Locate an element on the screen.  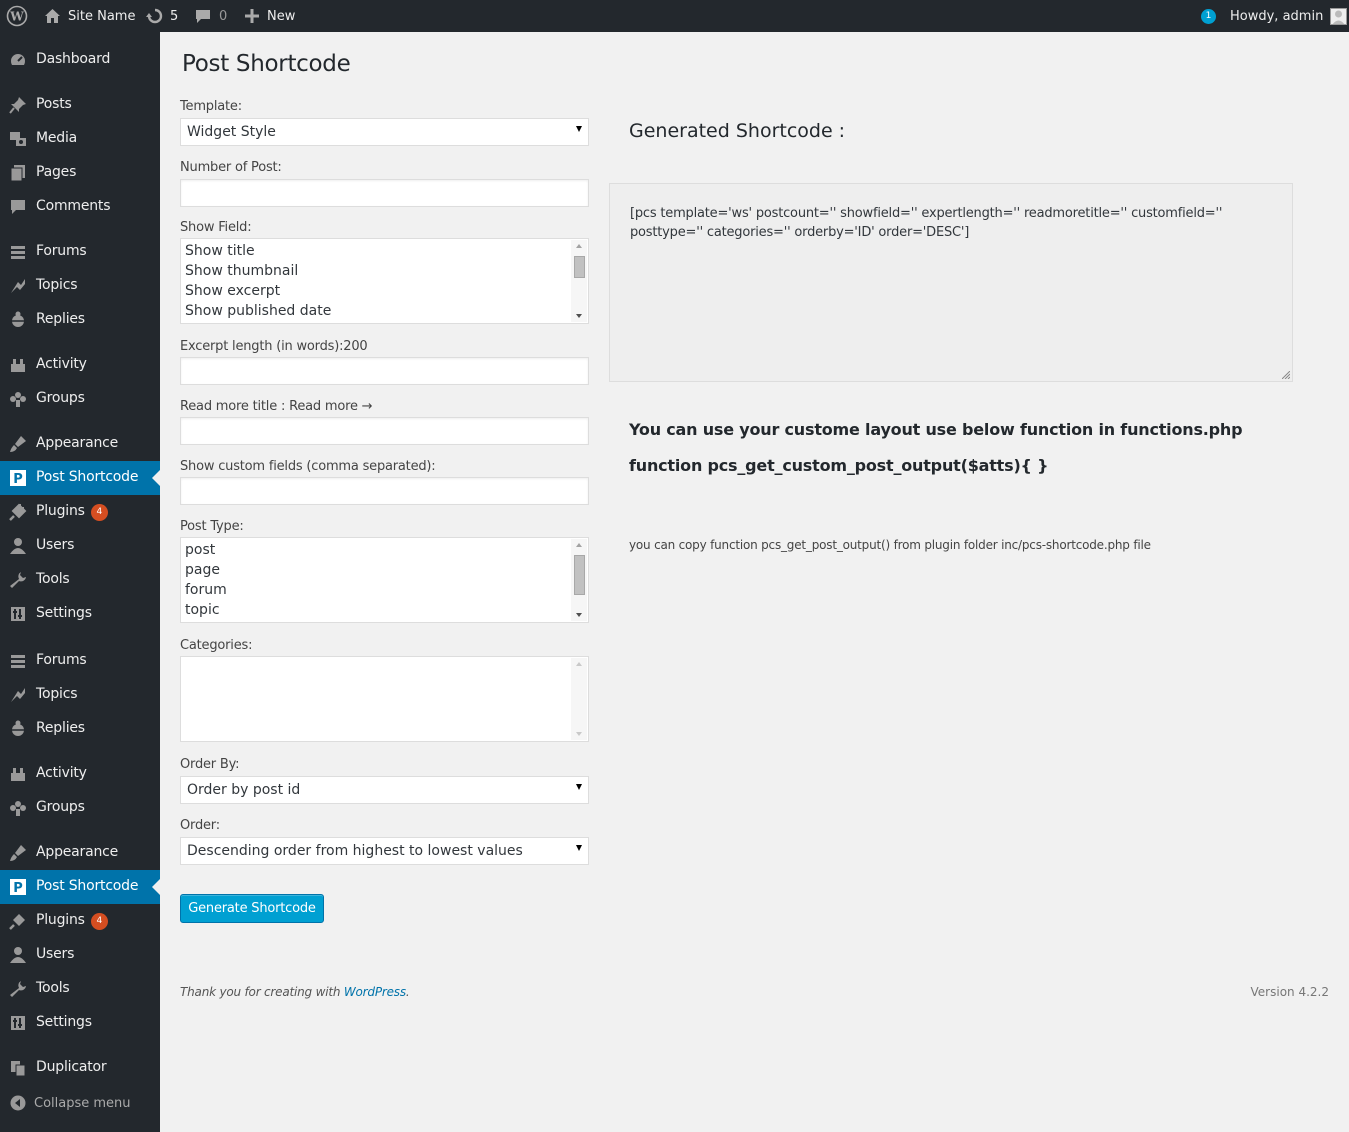
sidebar-item-dashboard: Dashboard is located at coordinates (80, 60).